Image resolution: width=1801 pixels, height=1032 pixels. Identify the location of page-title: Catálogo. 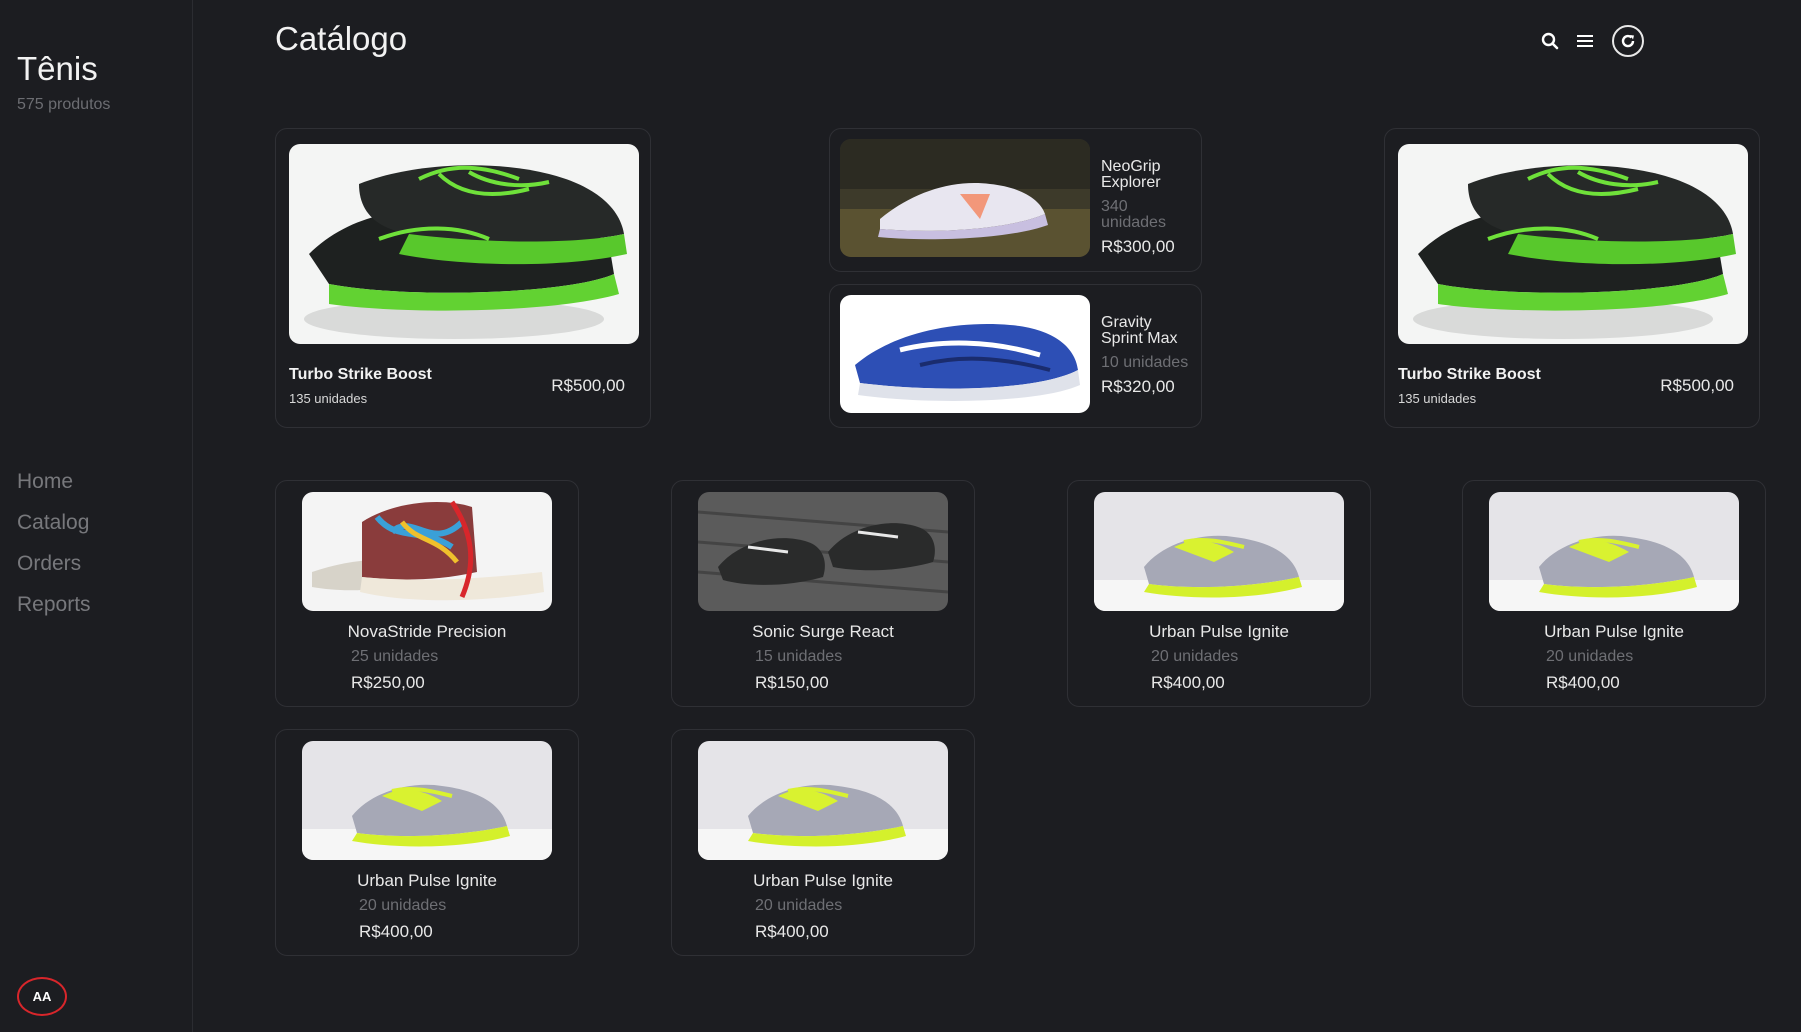
(341, 38).